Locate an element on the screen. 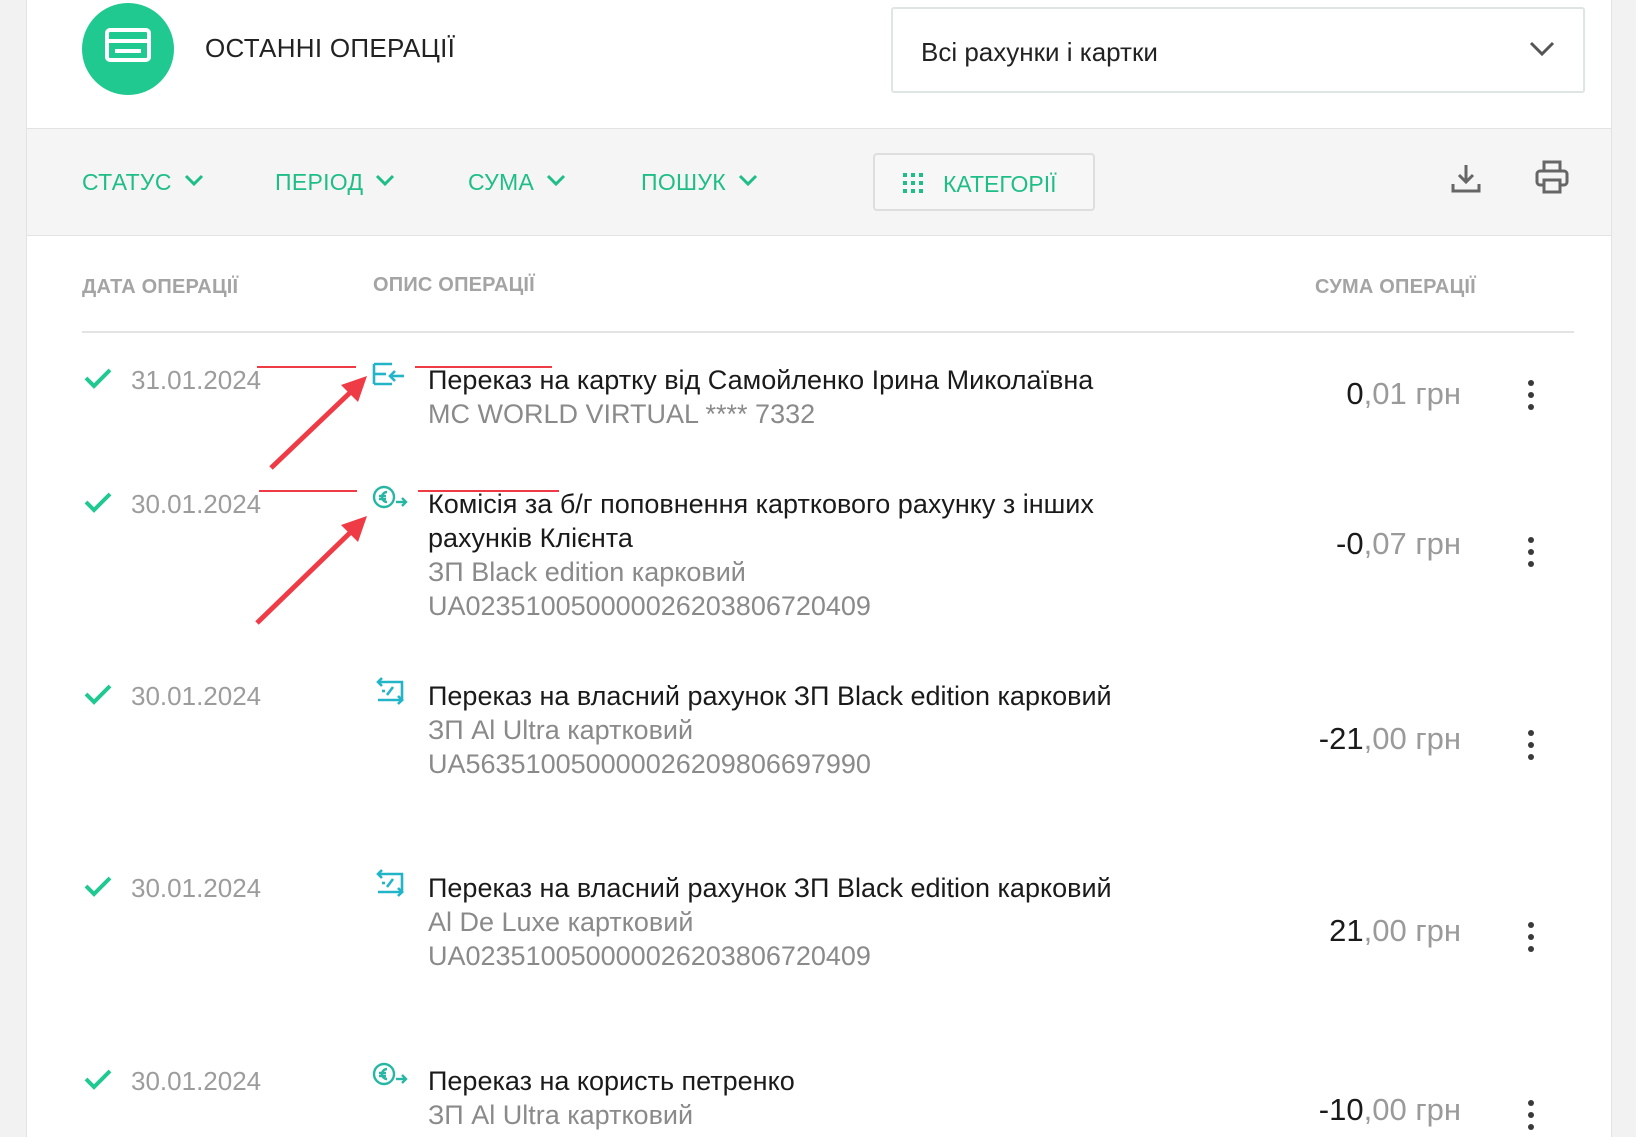 Image resolution: width=1636 pixels, height=1137 pixels. operation-amount: 0,01 грн is located at coordinates (1403, 394).